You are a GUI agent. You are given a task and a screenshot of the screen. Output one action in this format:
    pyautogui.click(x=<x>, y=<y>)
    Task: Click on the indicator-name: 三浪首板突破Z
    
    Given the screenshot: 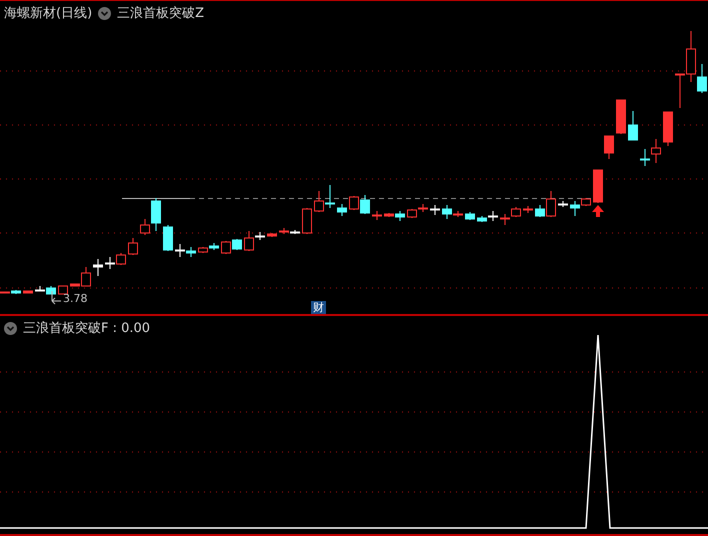 What is the action you would take?
    pyautogui.click(x=160, y=13)
    